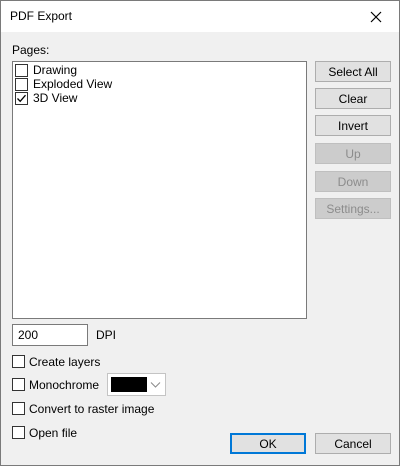  Describe the element at coordinates (64, 384) in the screenshot. I see `monochrome-label: Monochrome` at that location.